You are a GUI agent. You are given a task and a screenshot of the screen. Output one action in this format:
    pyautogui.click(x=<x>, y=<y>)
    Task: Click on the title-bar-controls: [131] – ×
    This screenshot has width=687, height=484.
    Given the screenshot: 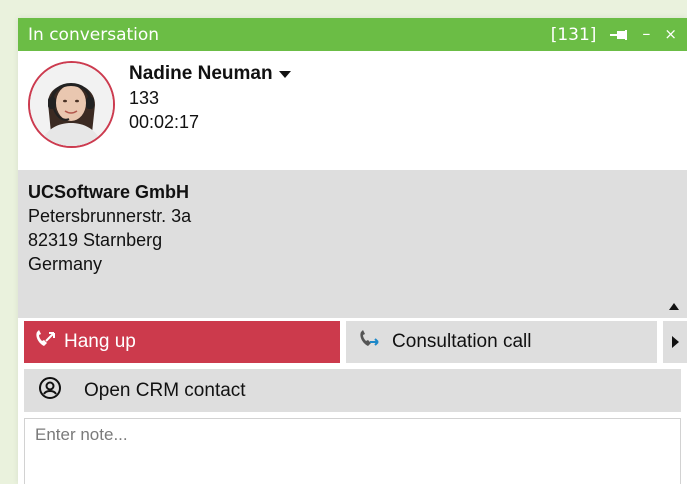 What is the action you would take?
    pyautogui.click(x=614, y=35)
    